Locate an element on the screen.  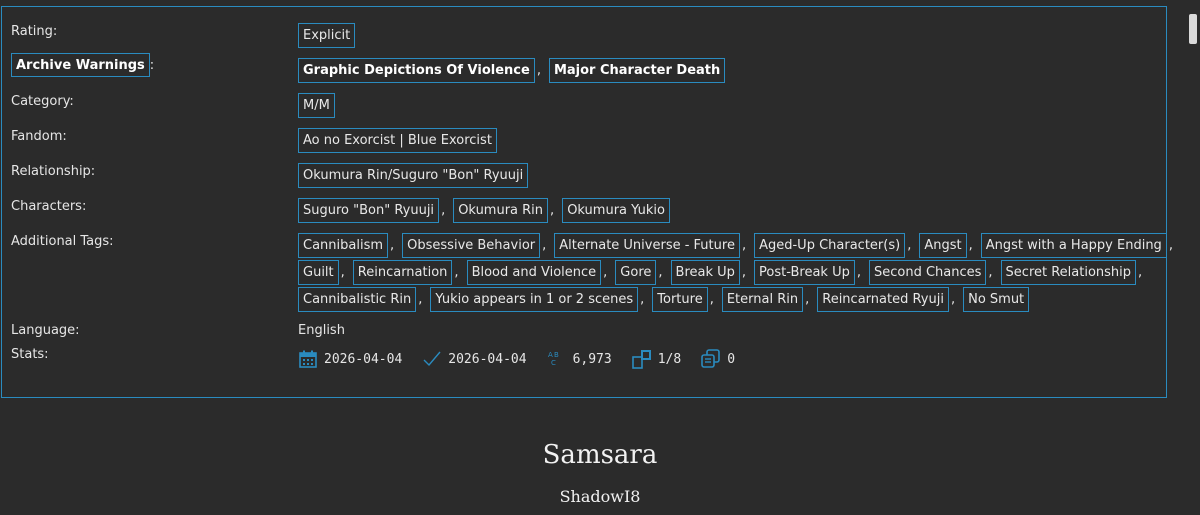
rating-label: Rating: is located at coordinates (34, 31).